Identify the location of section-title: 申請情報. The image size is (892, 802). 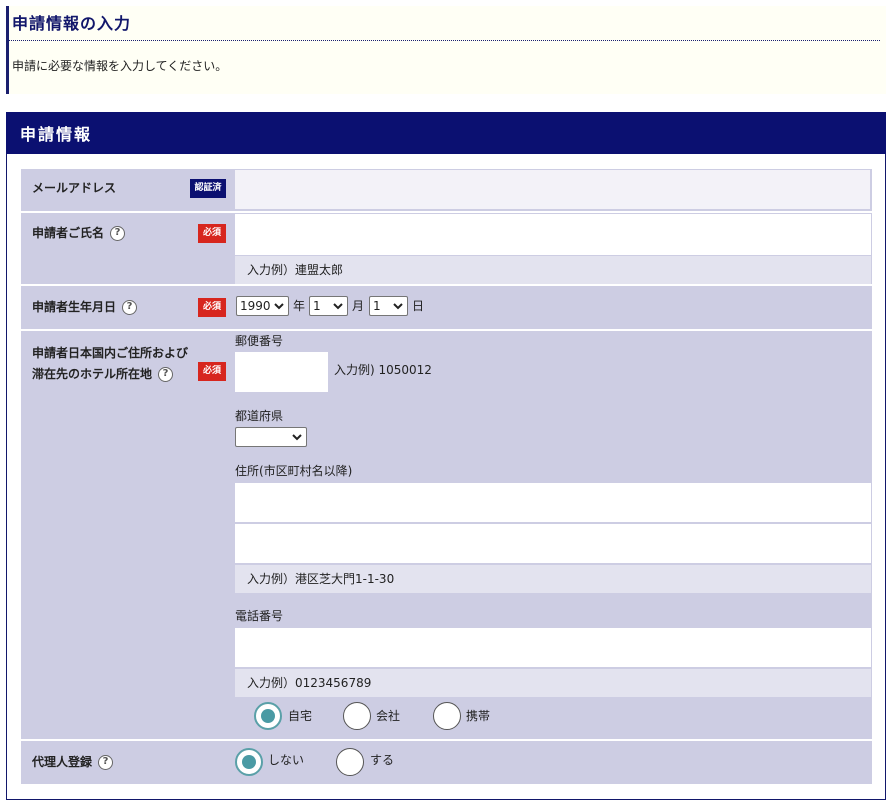
(56, 134).